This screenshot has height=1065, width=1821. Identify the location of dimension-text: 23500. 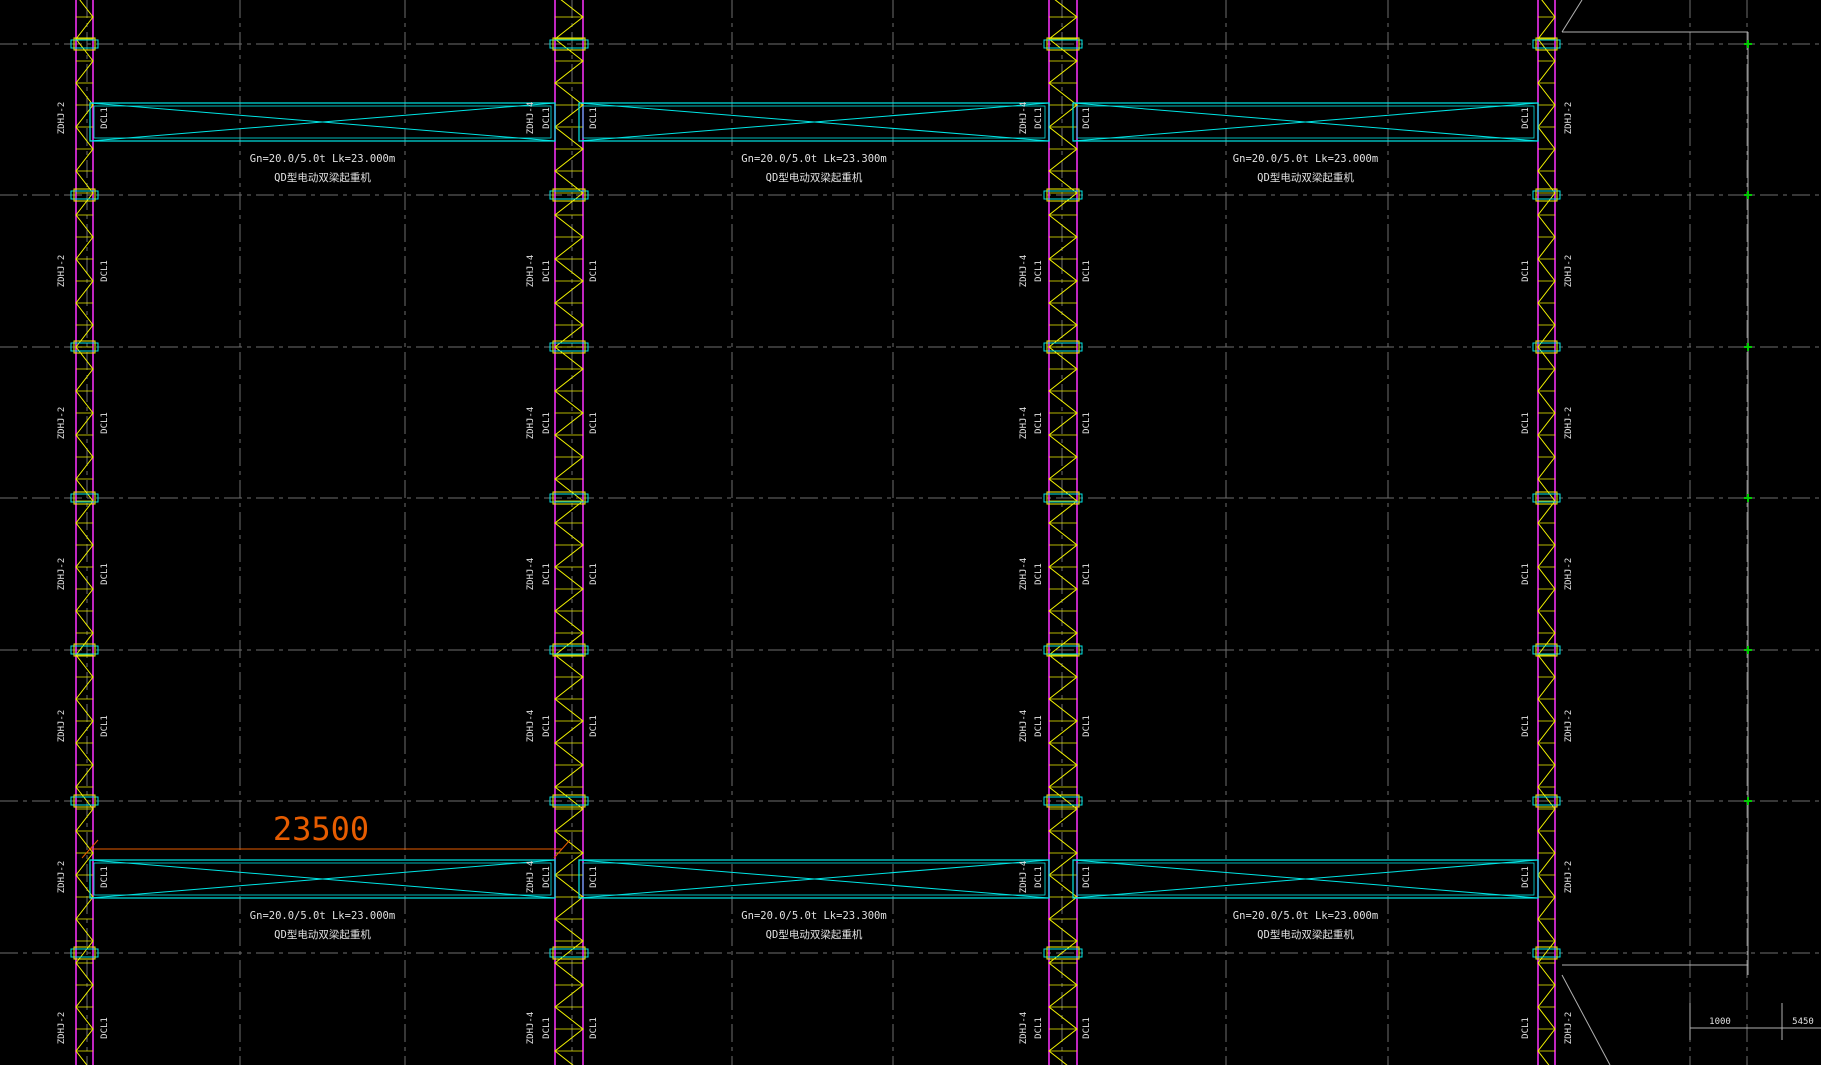
(321, 829).